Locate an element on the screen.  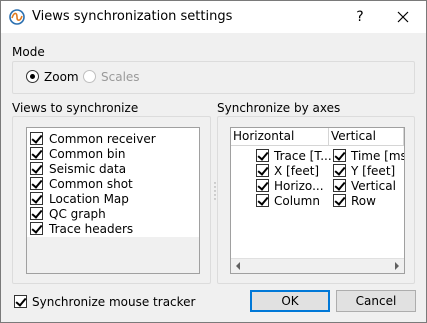
help-button: ? is located at coordinates (360, 17).